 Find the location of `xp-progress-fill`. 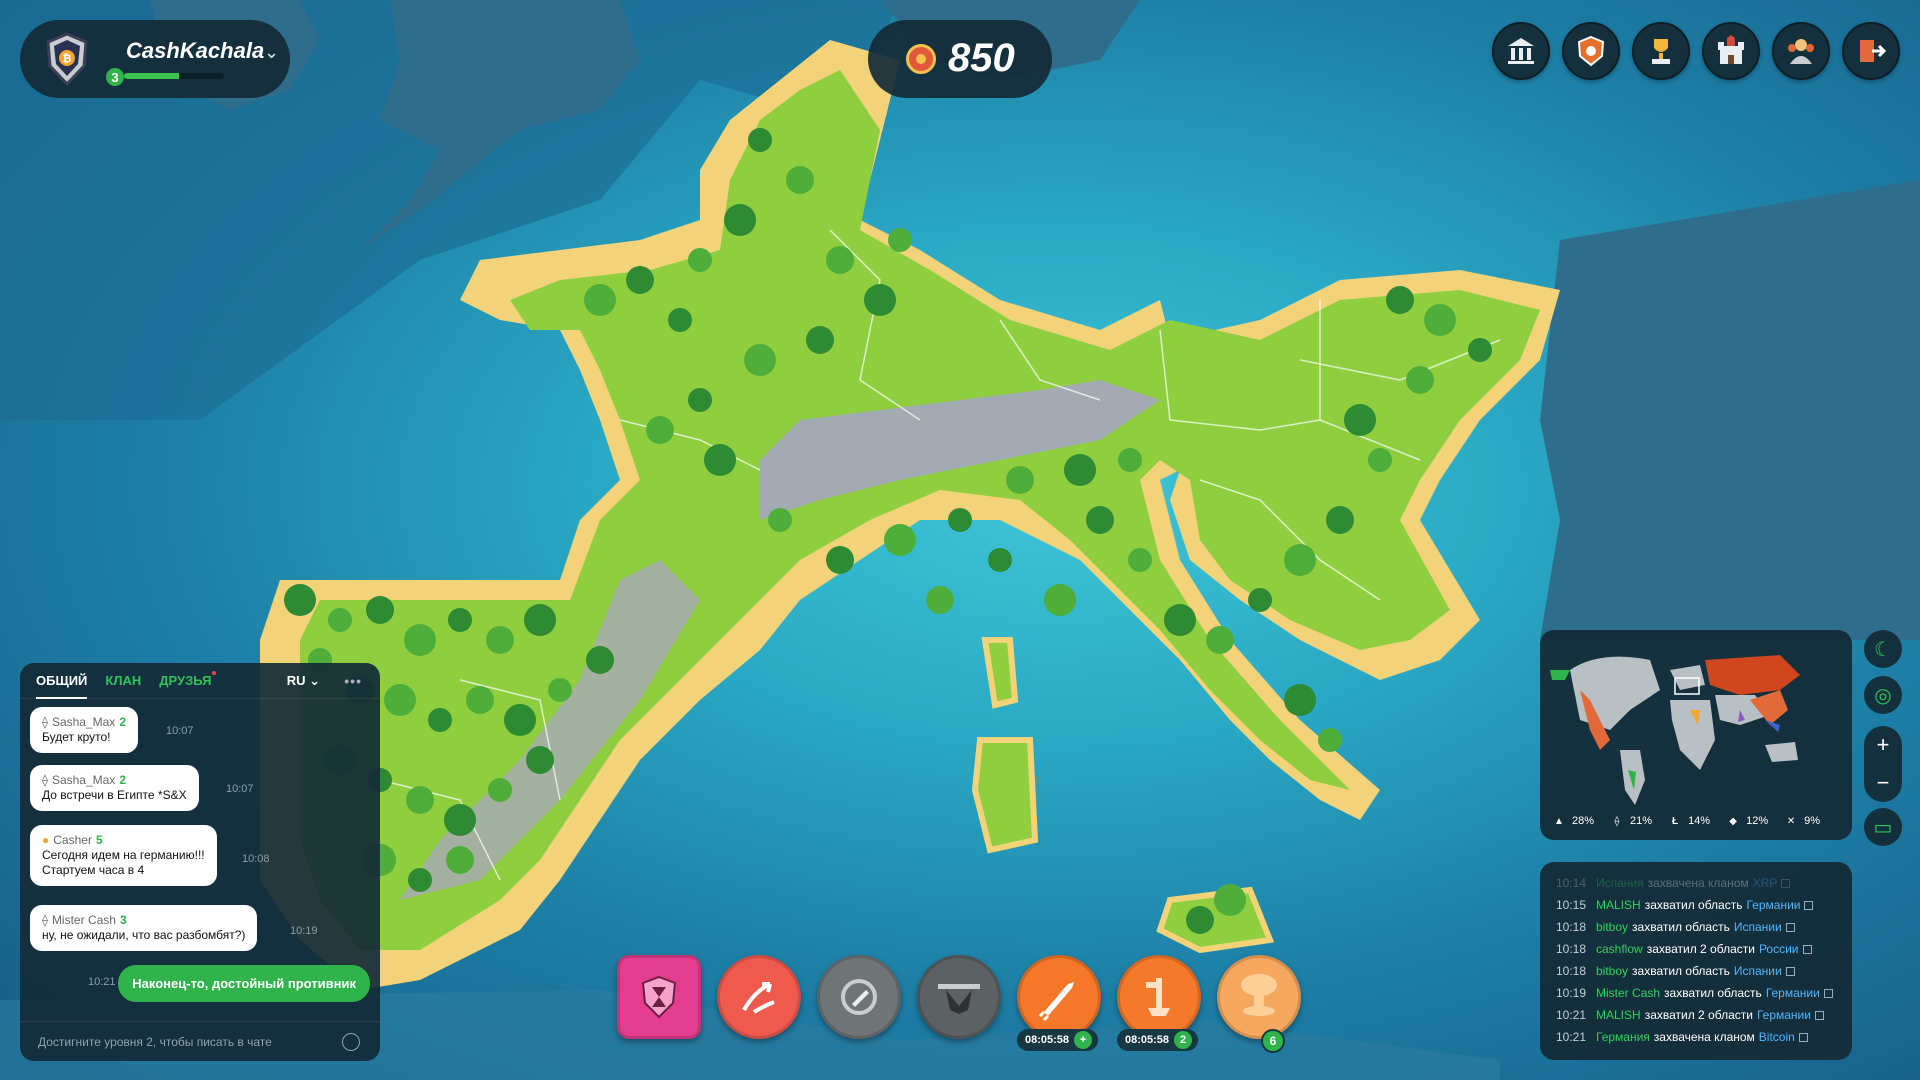

xp-progress-fill is located at coordinates (151, 76).